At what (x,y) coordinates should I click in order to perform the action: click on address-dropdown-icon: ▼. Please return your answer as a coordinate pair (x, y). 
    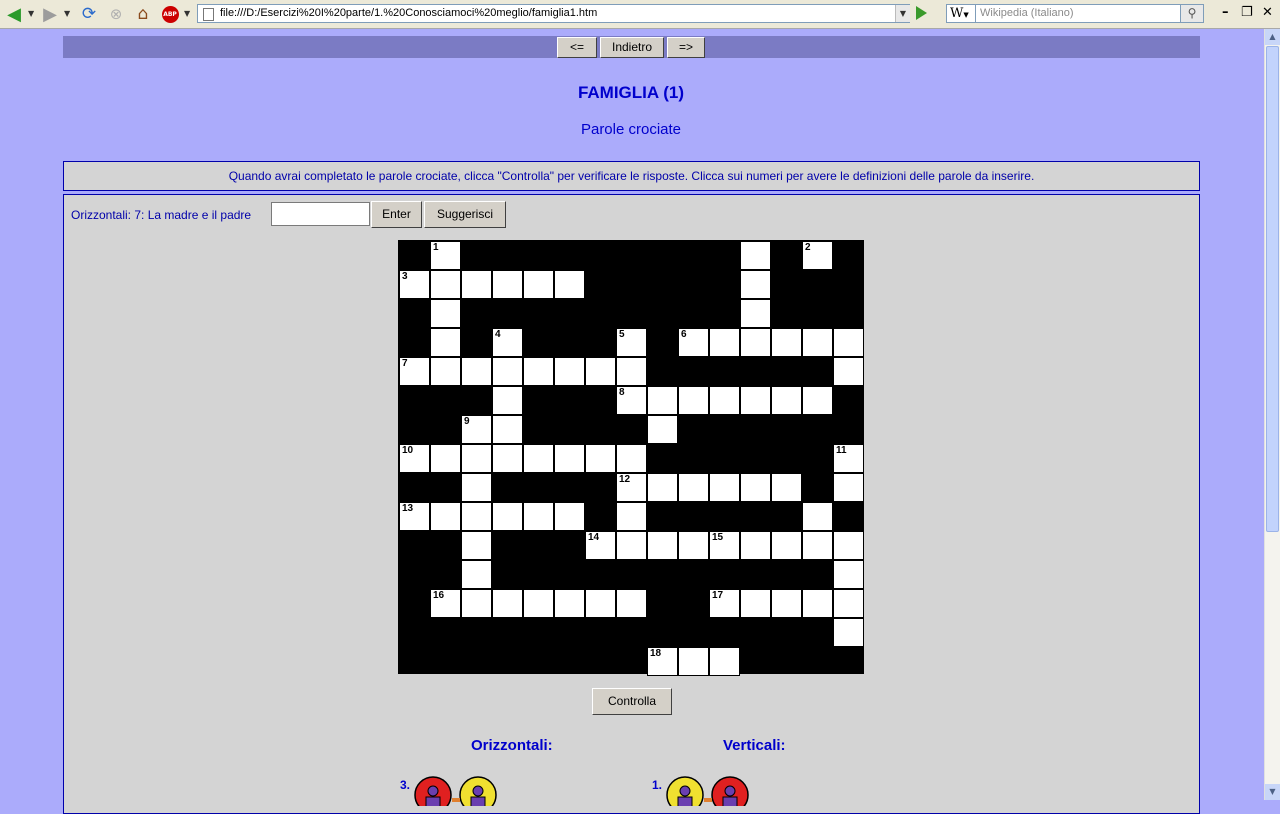
    Looking at the image, I should click on (902, 13).